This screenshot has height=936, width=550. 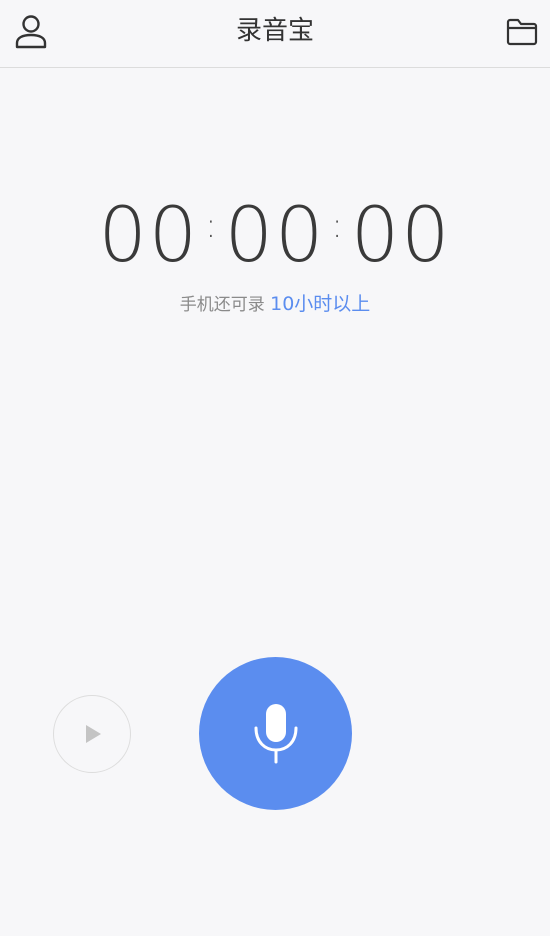 I want to click on timer-minutes: 00, so click(x=275, y=234).